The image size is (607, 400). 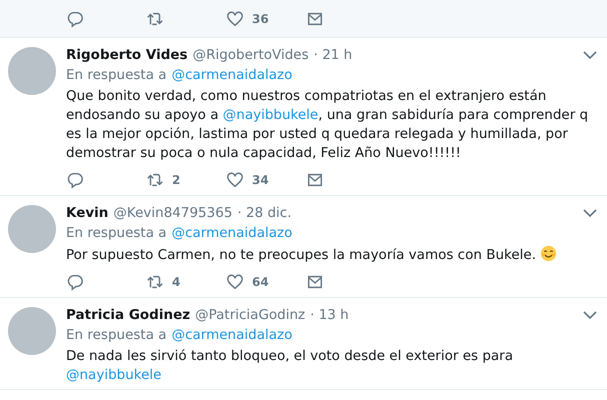 I want to click on like-count: 36, so click(x=260, y=19).